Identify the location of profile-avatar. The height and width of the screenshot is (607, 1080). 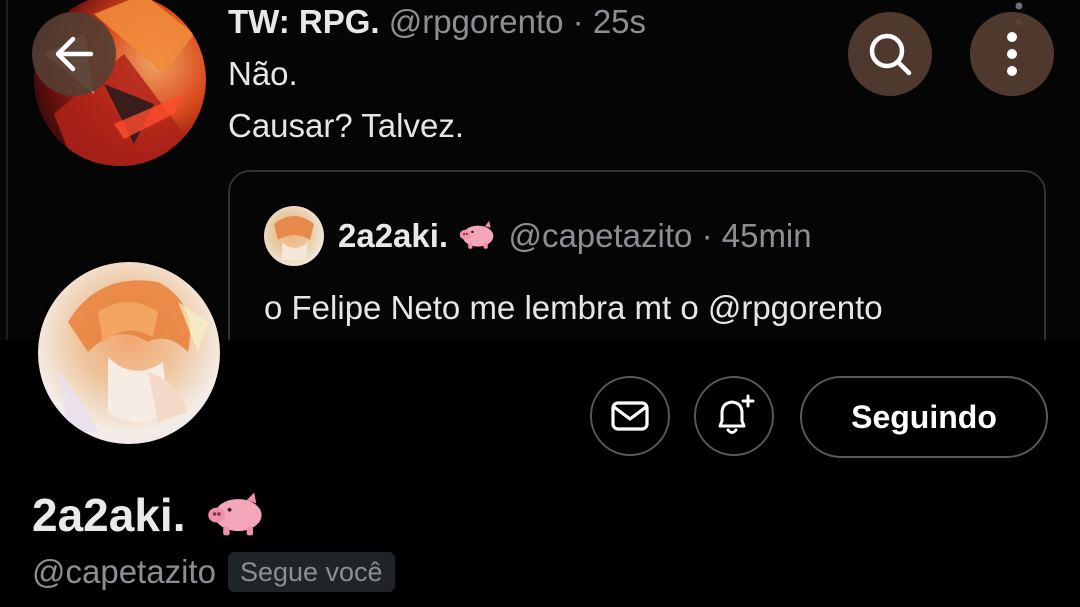
(129, 353).